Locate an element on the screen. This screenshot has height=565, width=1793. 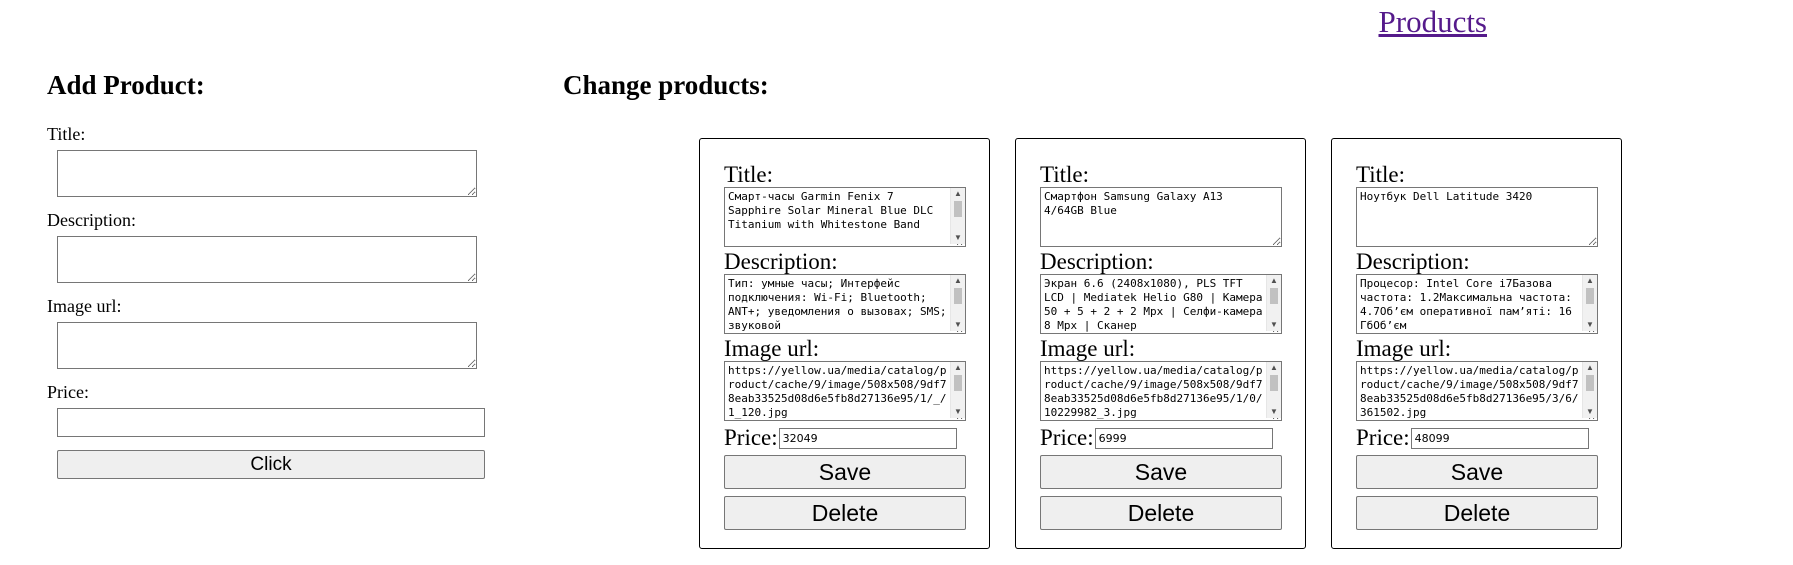
image-url-input is located at coordinates (267, 345).